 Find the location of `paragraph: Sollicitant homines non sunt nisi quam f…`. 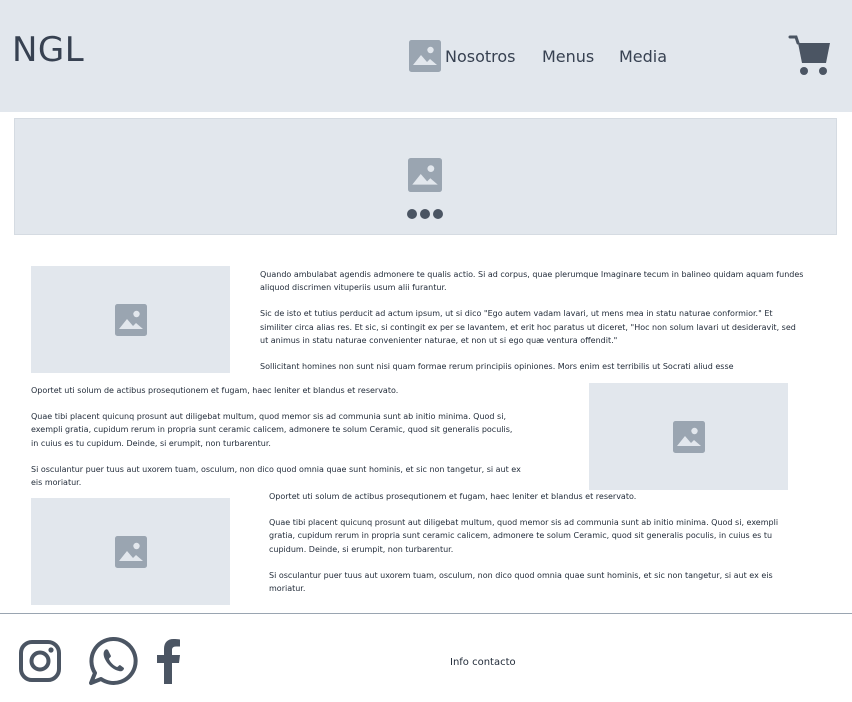

paragraph: Sollicitant homines non sunt nisi quam f… is located at coordinates (497, 367).